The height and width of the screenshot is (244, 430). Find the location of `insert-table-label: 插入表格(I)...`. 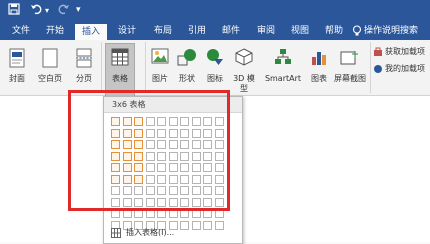

insert-table-label: 插入表格(I)... is located at coordinates (150, 232).